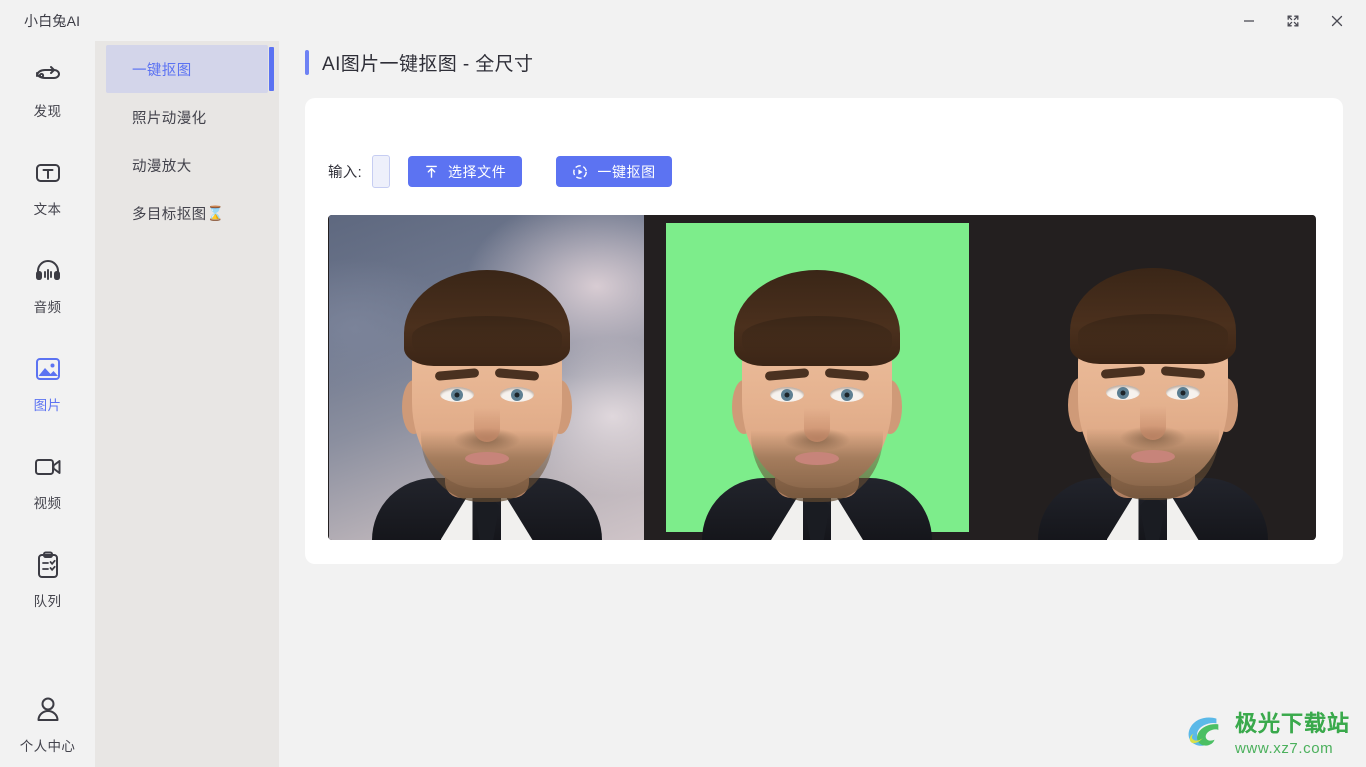 Image resolution: width=1366 pixels, height=767 pixels. What do you see at coordinates (683, 20) in the screenshot?
I see `title-bar: 小白兔AI` at bounding box center [683, 20].